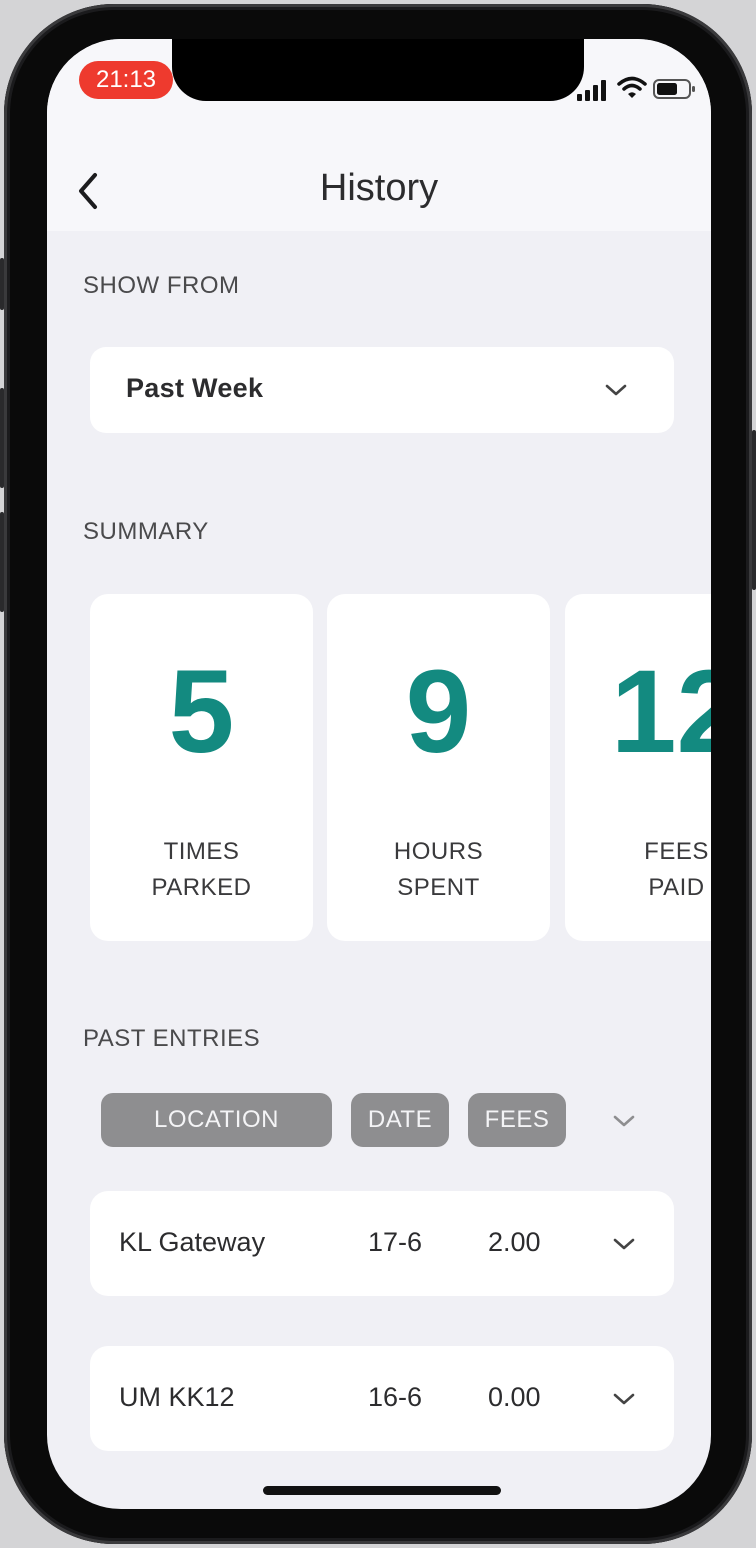  Describe the element at coordinates (514, 1242) in the screenshot. I see `entry-fees: 2.00` at that location.